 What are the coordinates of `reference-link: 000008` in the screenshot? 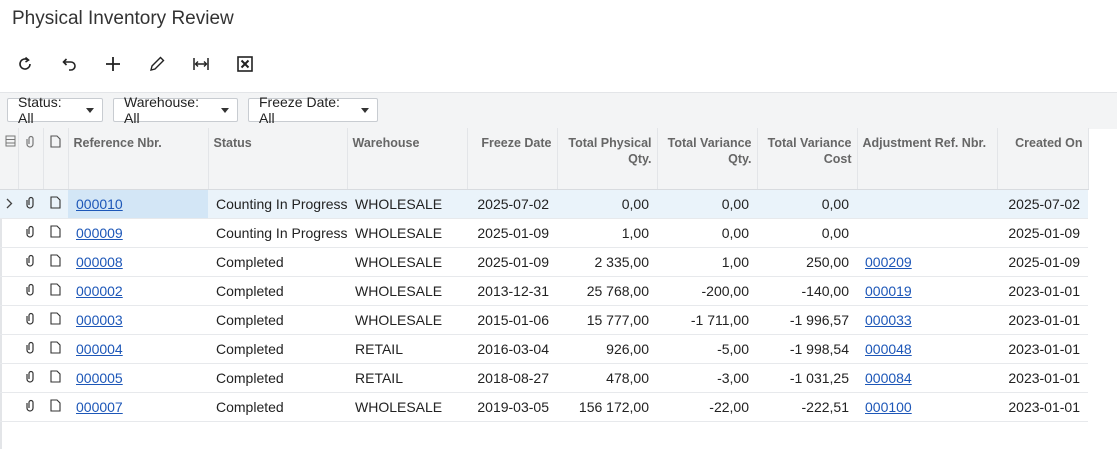 It's located at (99, 262).